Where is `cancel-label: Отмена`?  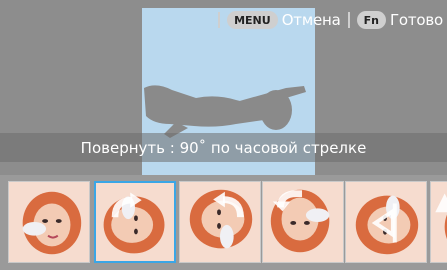
cancel-label: Отмена is located at coordinates (311, 20).